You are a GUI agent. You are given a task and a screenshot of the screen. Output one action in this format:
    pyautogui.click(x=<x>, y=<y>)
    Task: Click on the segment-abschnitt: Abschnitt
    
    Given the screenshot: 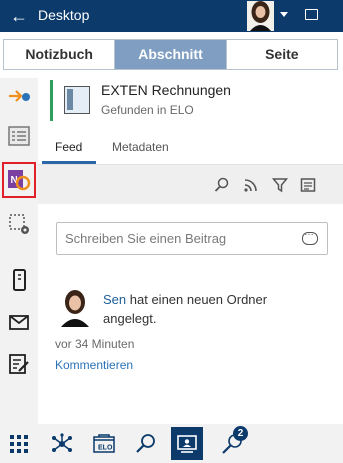 What is the action you would take?
    pyautogui.click(x=171, y=54)
    